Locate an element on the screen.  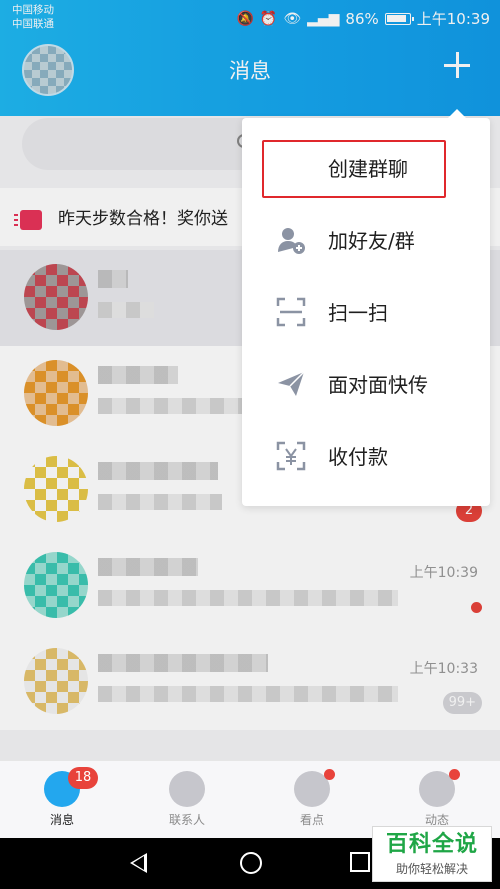
tab-kandian: 看点 is located at coordinates (312, 798).